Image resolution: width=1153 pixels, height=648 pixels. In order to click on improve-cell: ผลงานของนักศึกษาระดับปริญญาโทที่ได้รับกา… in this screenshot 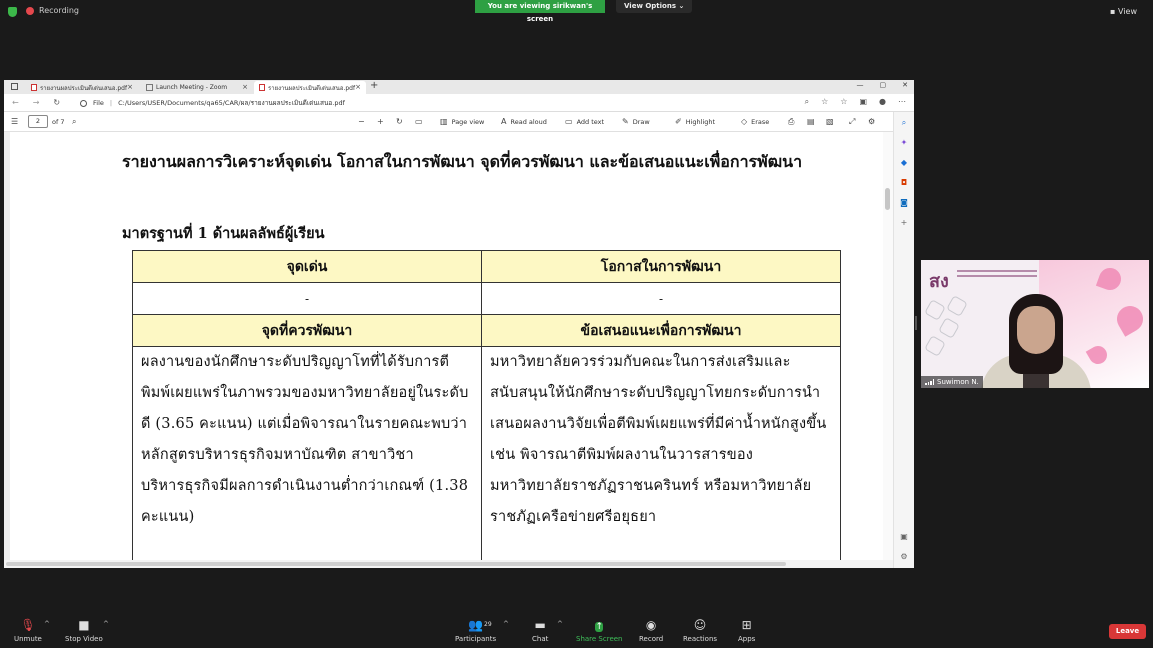, I will do `click(307, 453)`.